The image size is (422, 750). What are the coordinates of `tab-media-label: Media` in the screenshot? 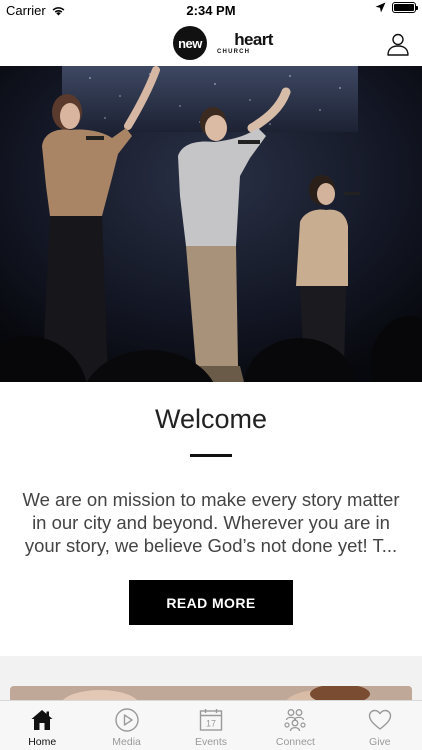 It's located at (126, 742).